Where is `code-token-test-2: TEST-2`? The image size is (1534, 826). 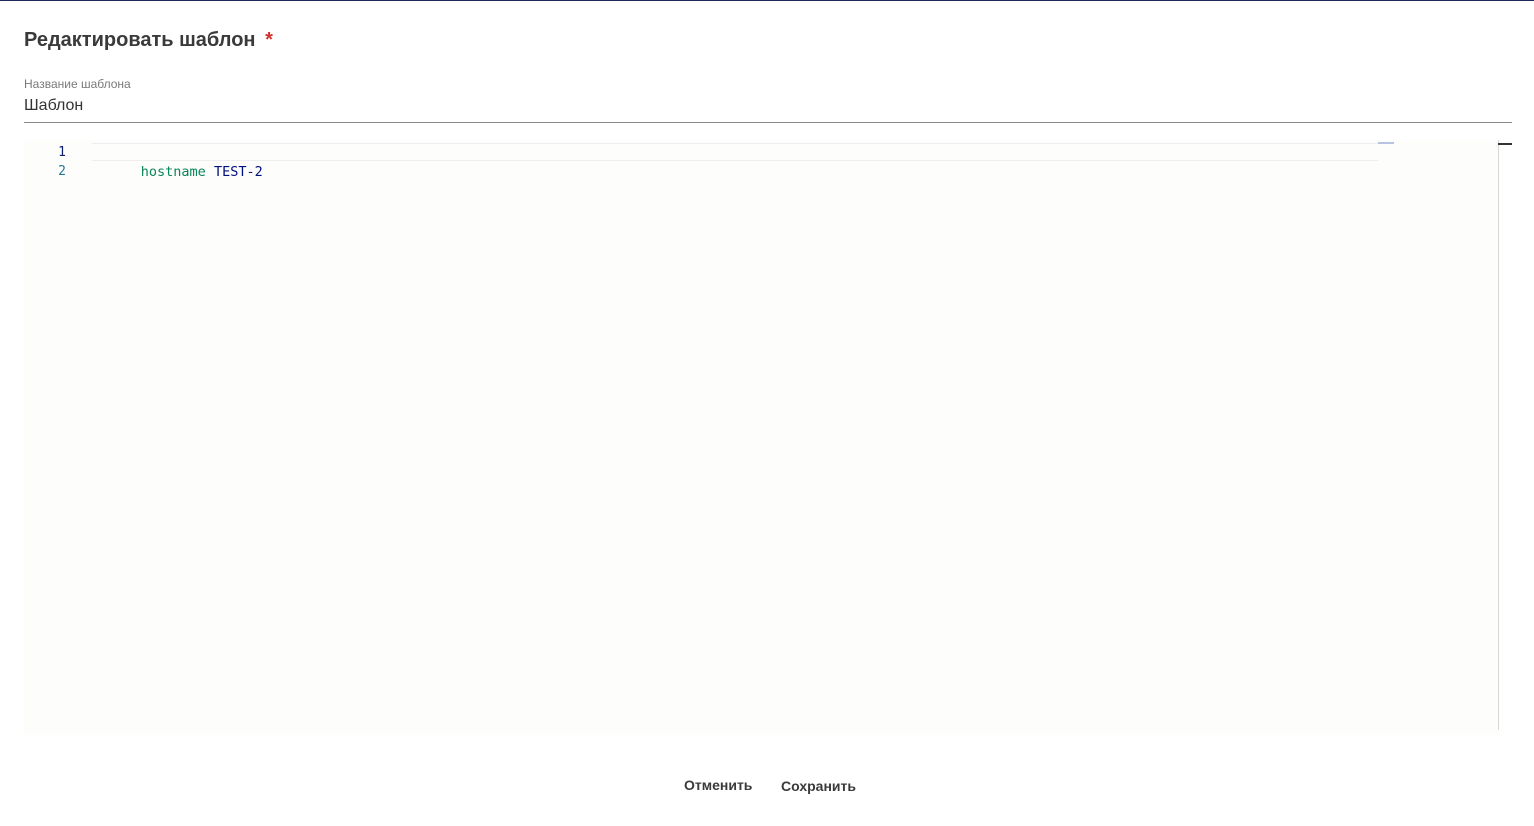 code-token-test-2: TEST-2 is located at coordinates (238, 172).